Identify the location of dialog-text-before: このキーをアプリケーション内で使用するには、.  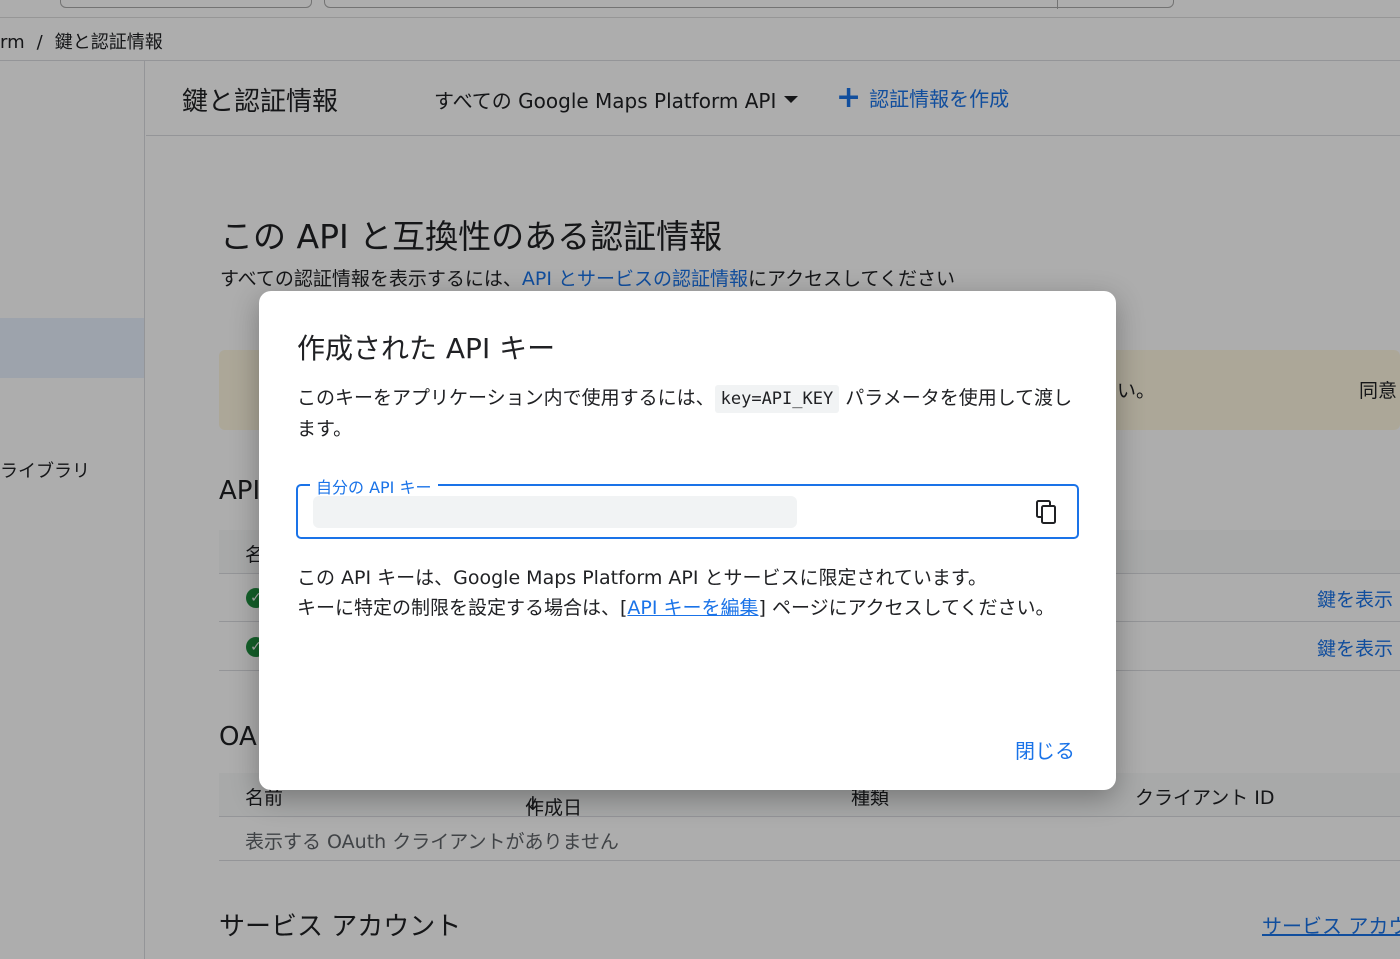
(506, 398).